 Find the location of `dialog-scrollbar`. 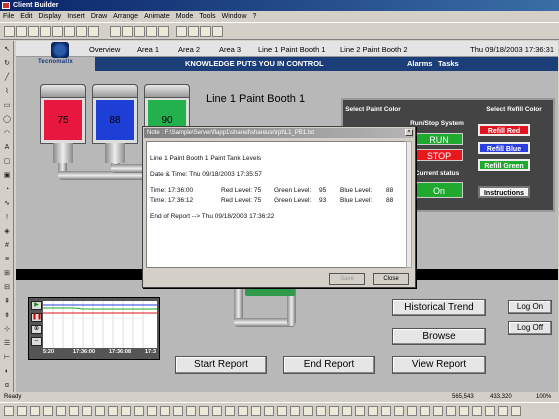

dialog-scrollbar is located at coordinates (409, 204).